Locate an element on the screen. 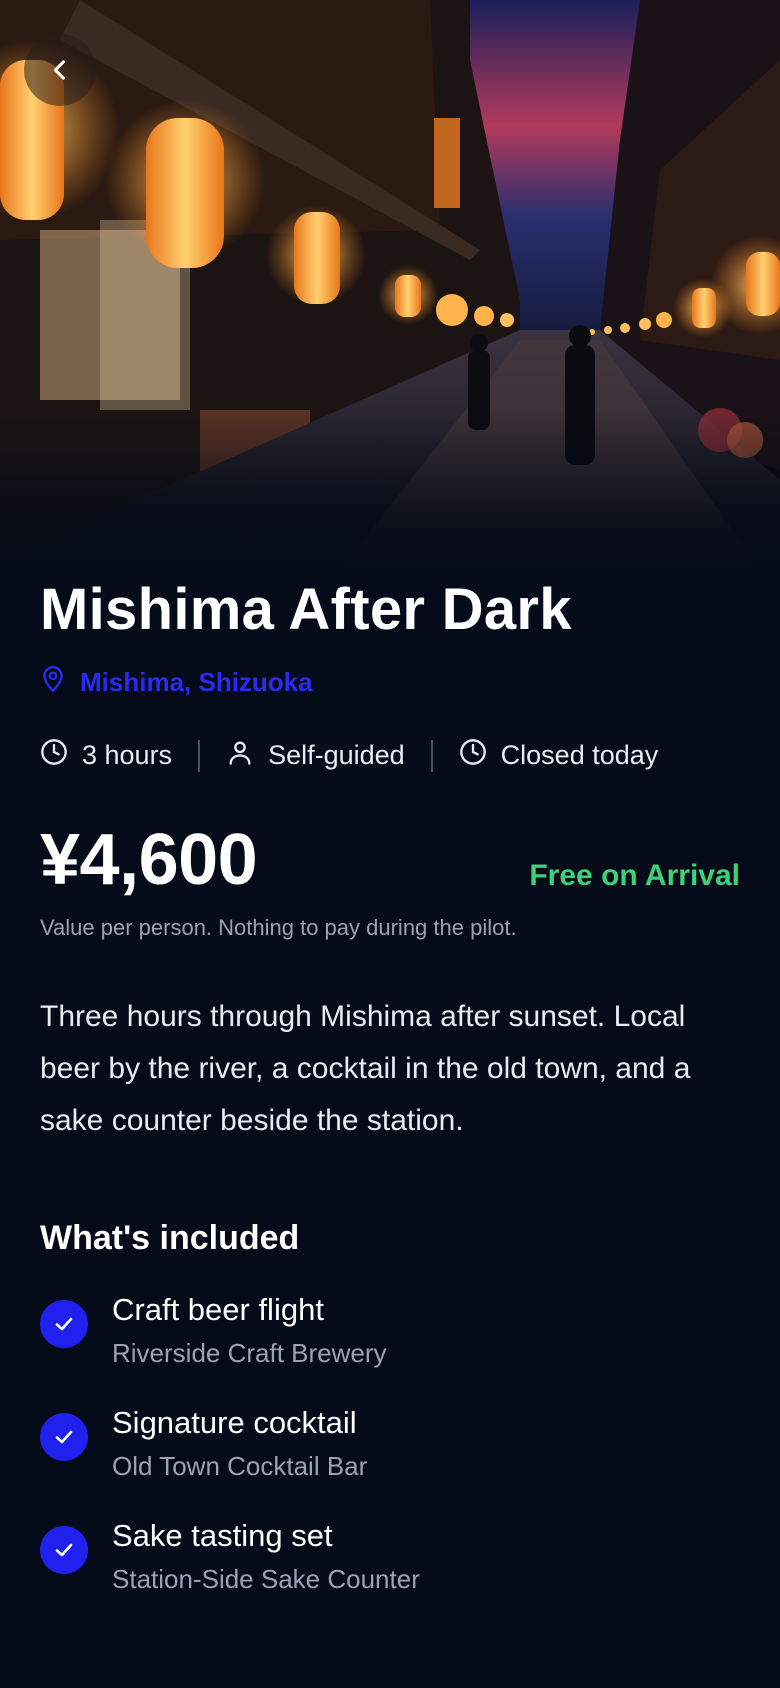 This screenshot has width=780, height=1688. location-link: Mishima, Shizuoka is located at coordinates (390, 682).